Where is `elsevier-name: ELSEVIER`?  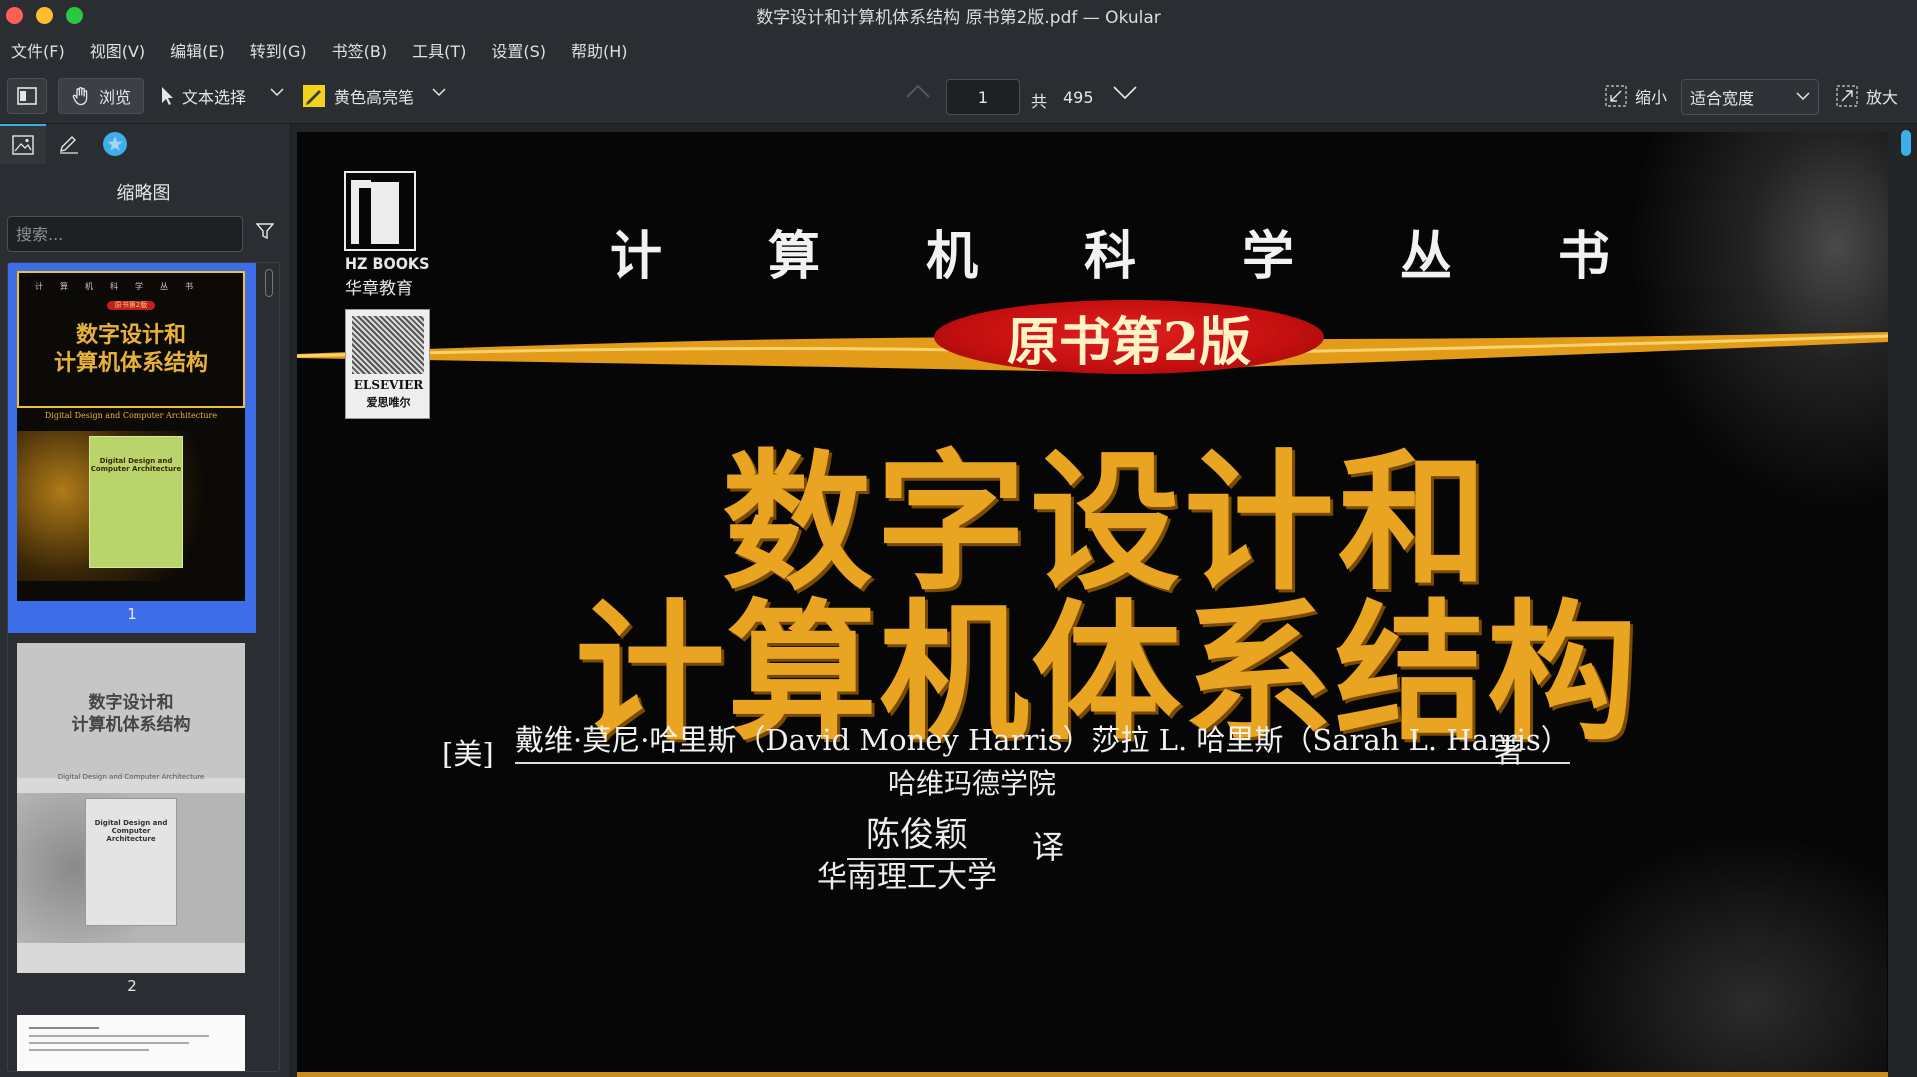 elsevier-name: ELSEVIER is located at coordinates (388, 385).